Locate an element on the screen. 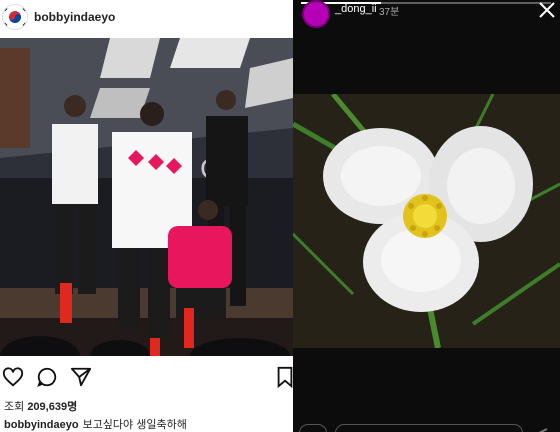  bookmark-icon is located at coordinates (283, 377).